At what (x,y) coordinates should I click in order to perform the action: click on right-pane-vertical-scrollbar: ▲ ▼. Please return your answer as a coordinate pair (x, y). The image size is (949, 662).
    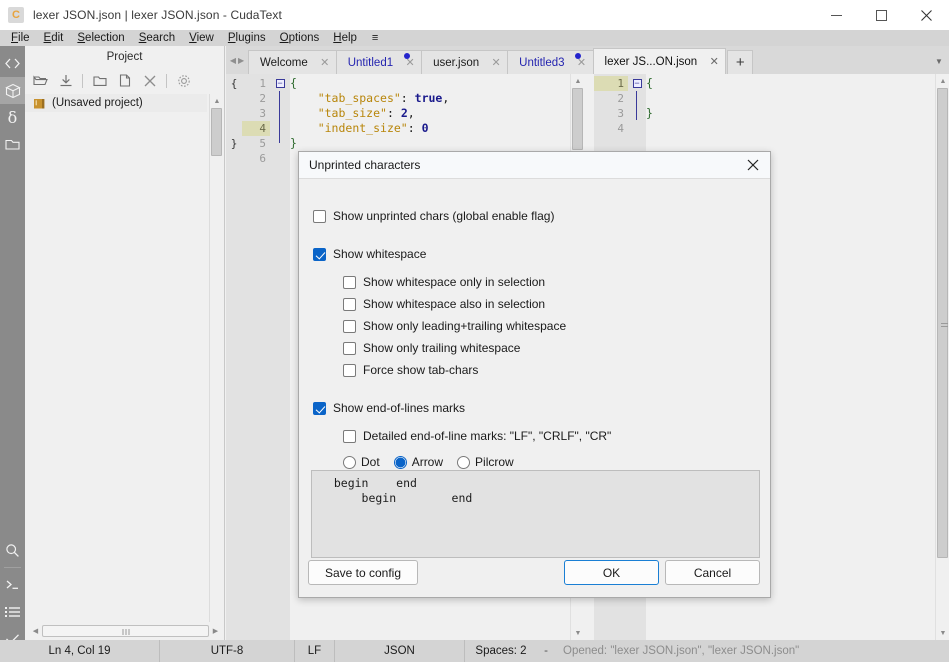
    Looking at the image, I should click on (942, 357).